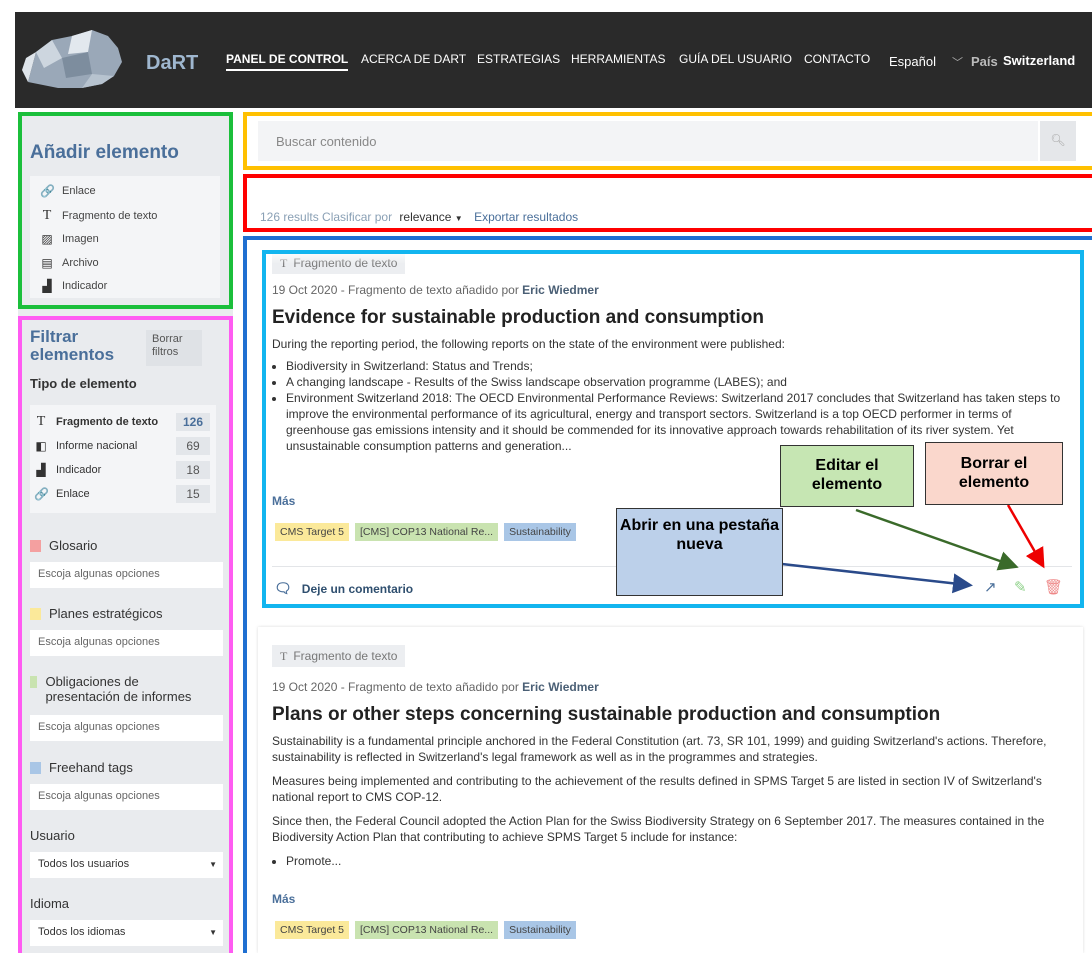 The height and width of the screenshot is (953, 1092). What do you see at coordinates (618, 59) in the screenshot?
I see `nav-herramientas: HERRAMIENTAS` at bounding box center [618, 59].